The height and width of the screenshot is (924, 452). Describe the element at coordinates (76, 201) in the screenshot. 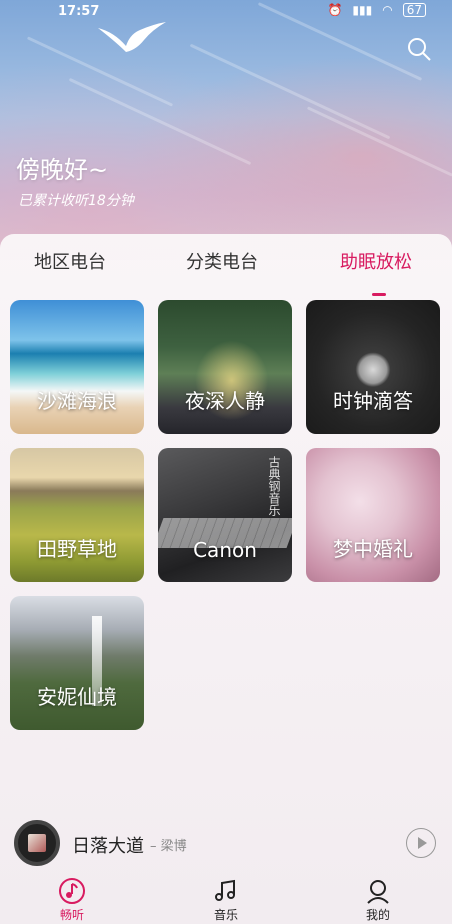

I see `listened-time: 已累计收听18分钟` at that location.